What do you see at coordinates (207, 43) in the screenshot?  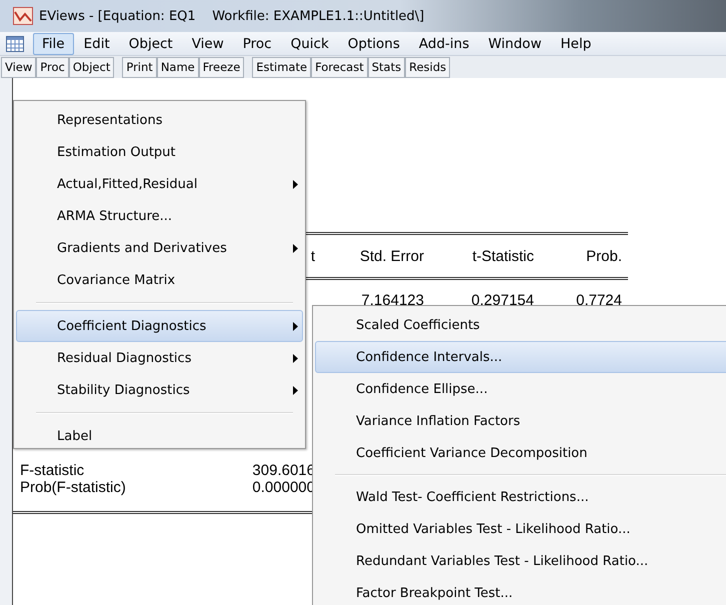 I see `menu-item: View` at bounding box center [207, 43].